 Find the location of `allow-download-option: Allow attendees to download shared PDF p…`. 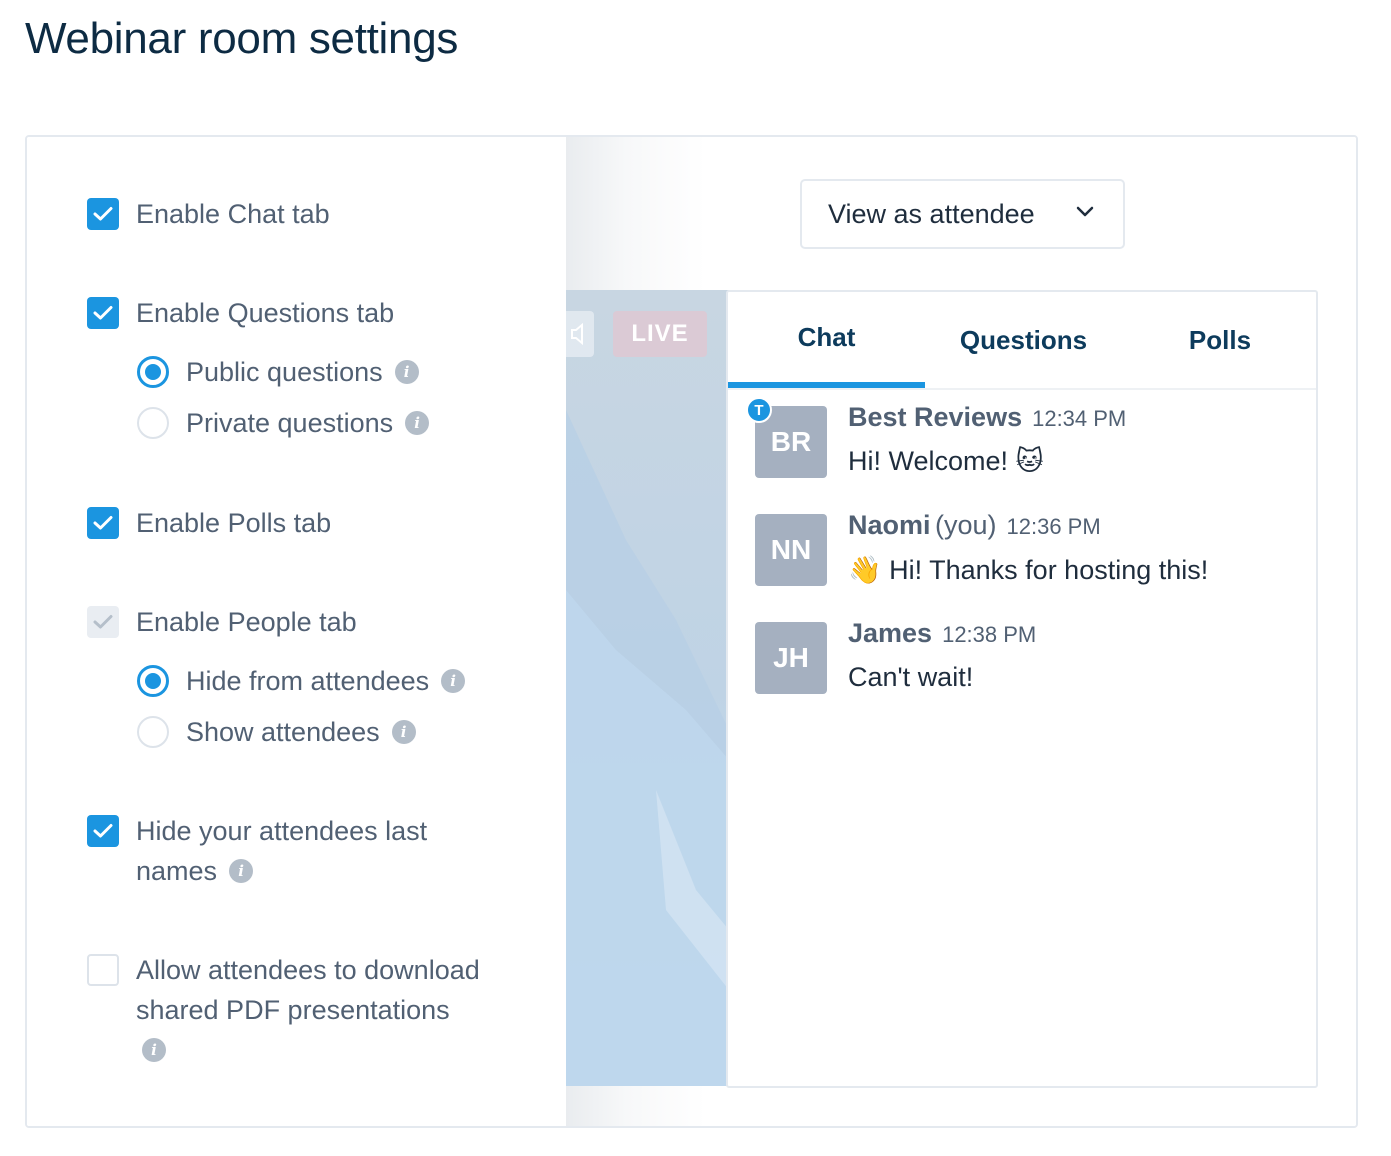

allow-download-option: Allow attendees to download shared PDF p… is located at coordinates (283, 1012).